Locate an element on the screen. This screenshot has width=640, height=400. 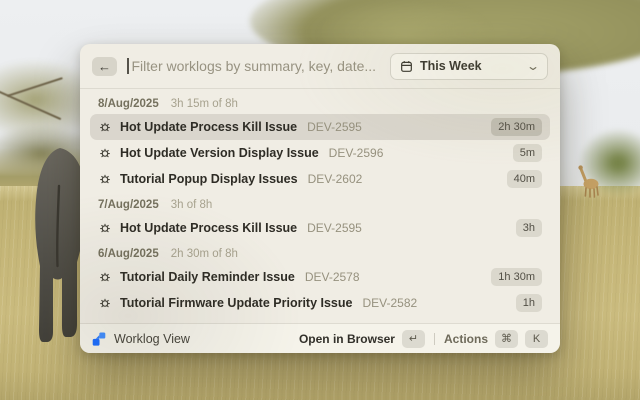
back-arrow-icon: ← is located at coordinates (104, 66).